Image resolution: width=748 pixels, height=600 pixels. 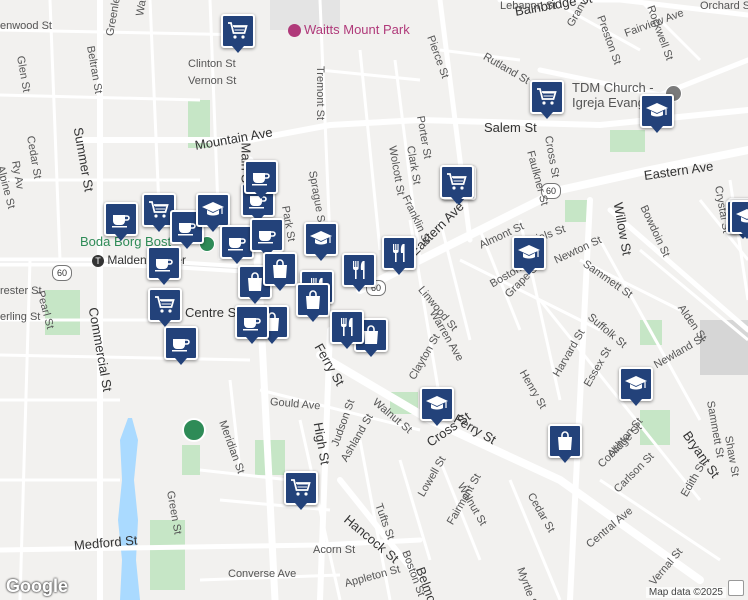 I want to click on street-label: Salem St, so click(x=510, y=127).